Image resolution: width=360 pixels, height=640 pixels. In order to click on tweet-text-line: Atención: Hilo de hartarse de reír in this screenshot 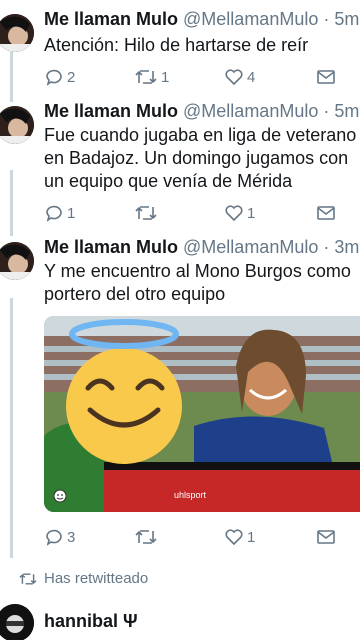, I will do `click(176, 45)`.